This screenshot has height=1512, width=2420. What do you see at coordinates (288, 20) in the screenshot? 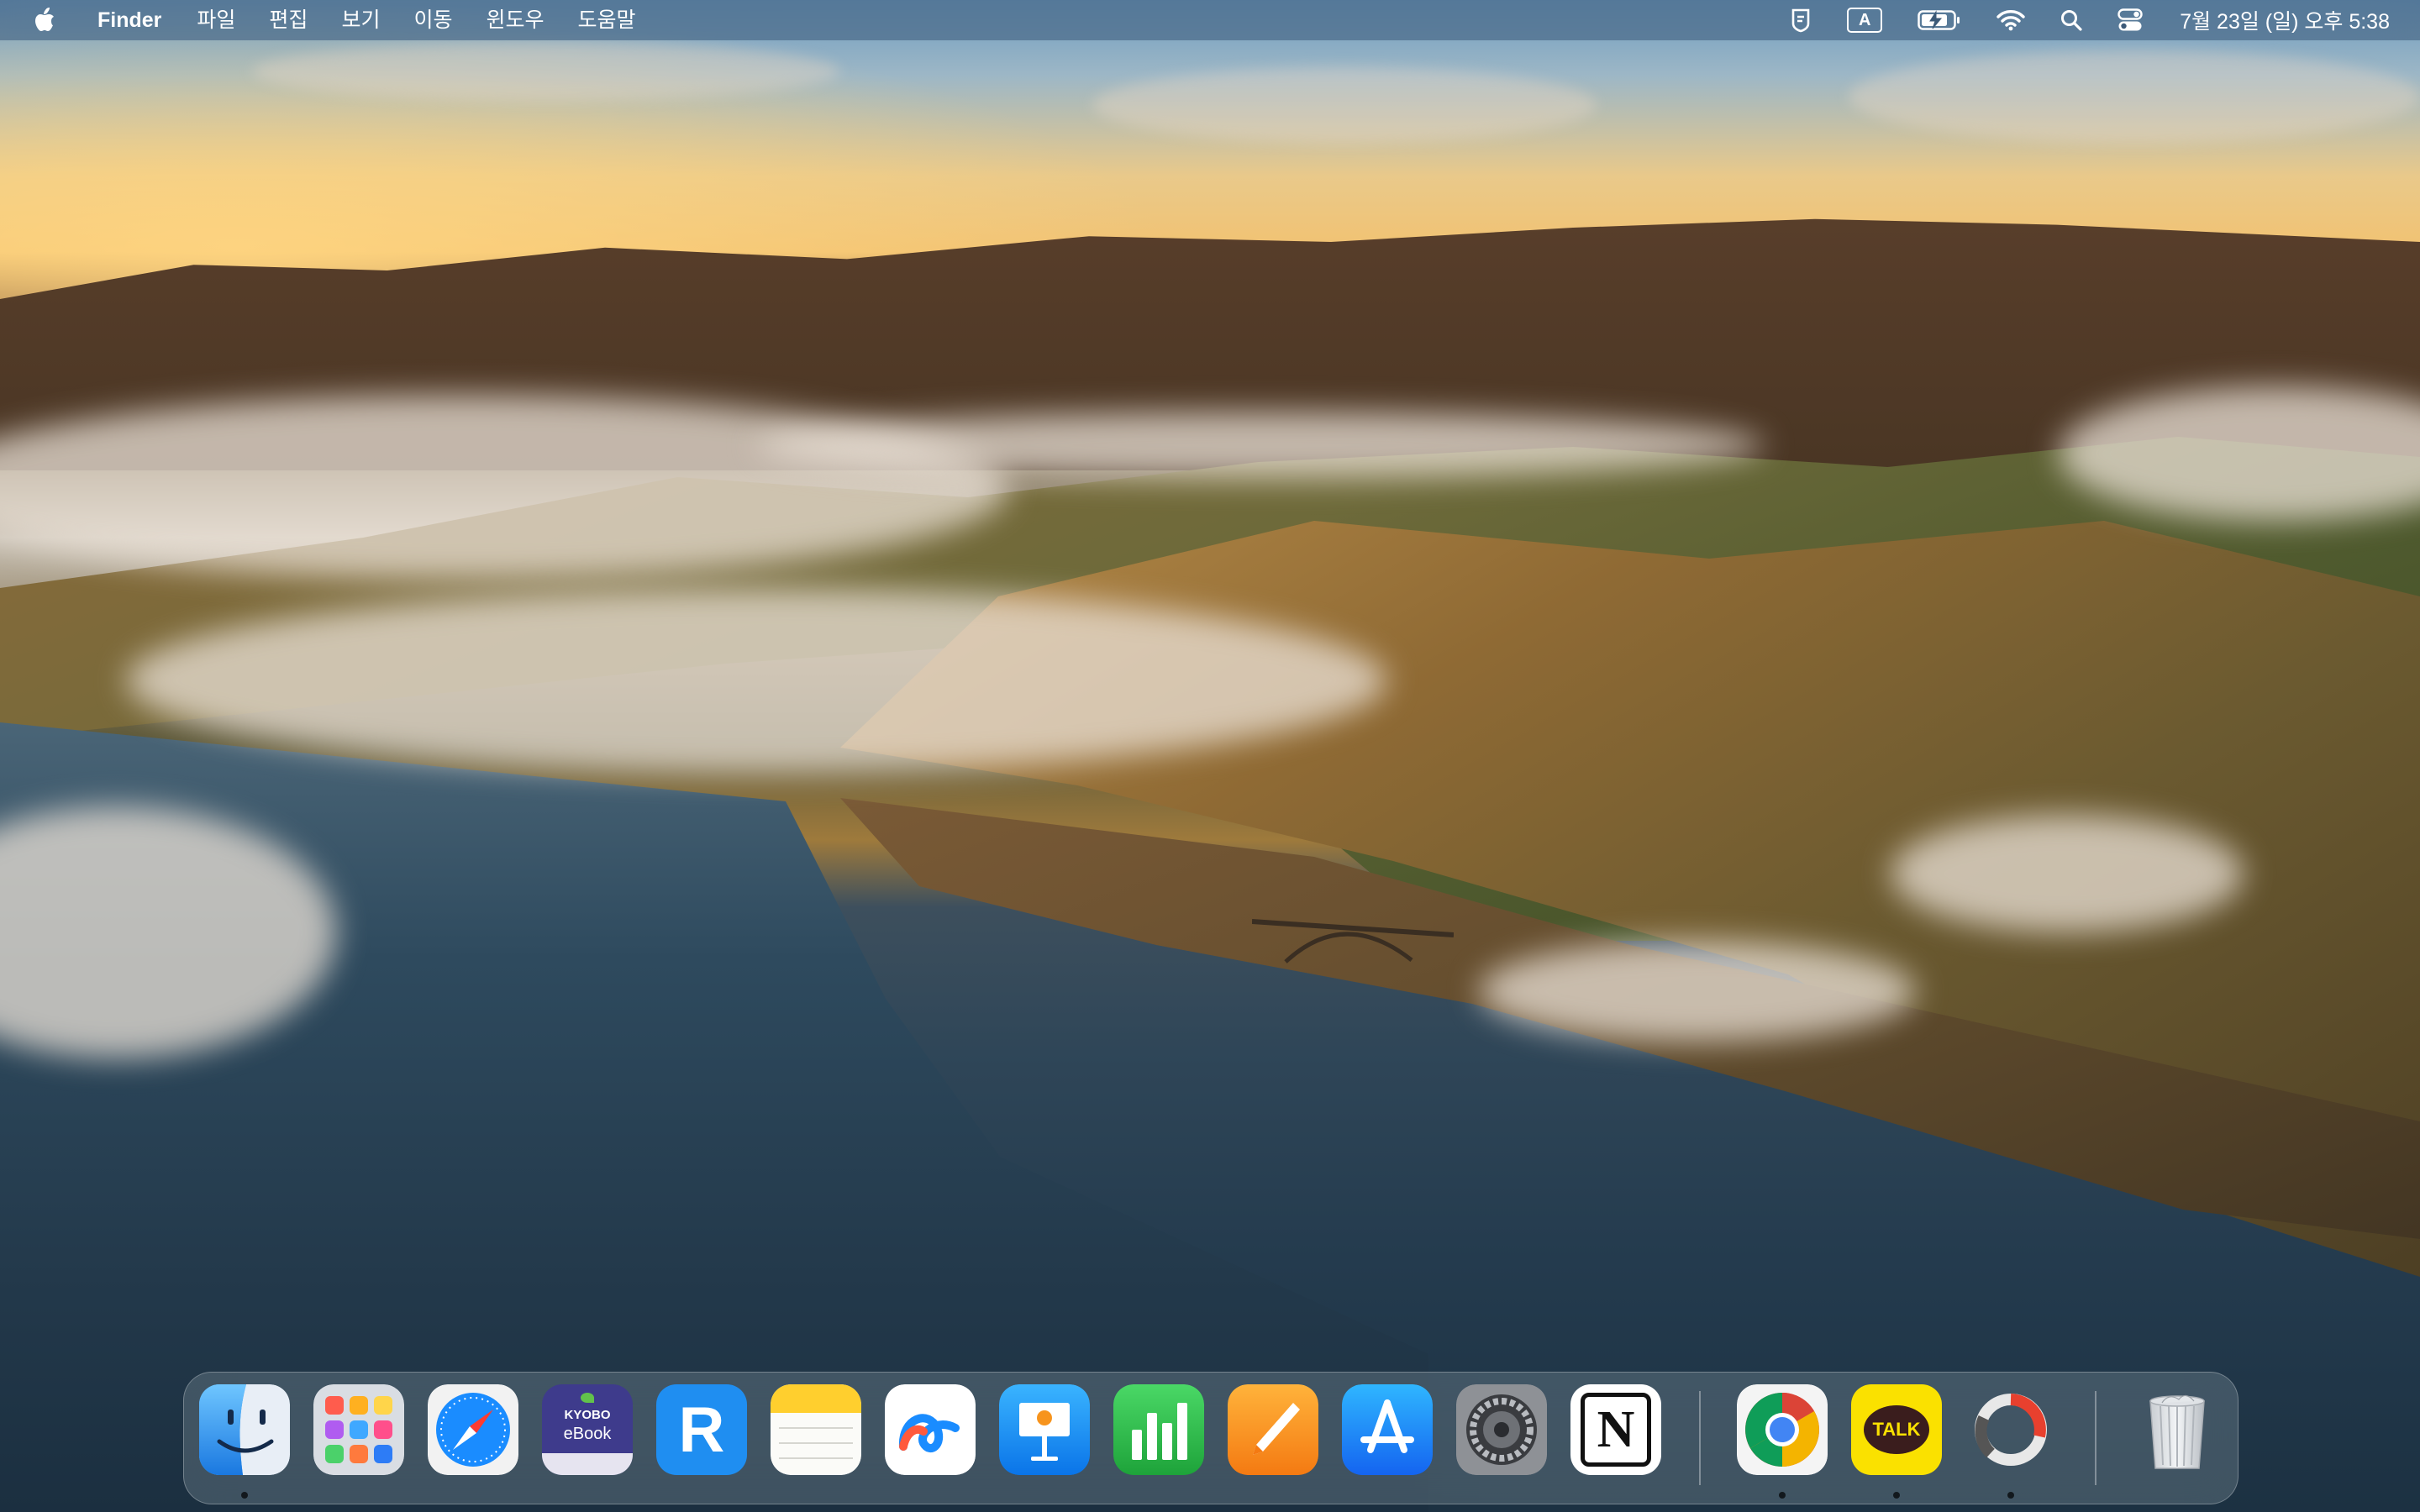
I see `menu-edit: 편집` at bounding box center [288, 20].